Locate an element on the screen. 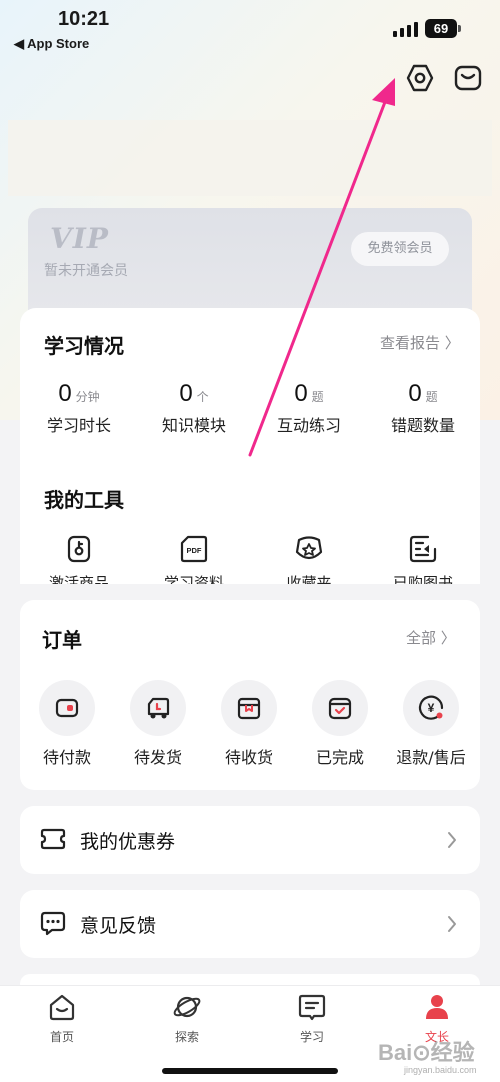 This screenshot has width=500, height=1082. watermark-brand: Bai⊙经验 is located at coordinates (426, 1052).